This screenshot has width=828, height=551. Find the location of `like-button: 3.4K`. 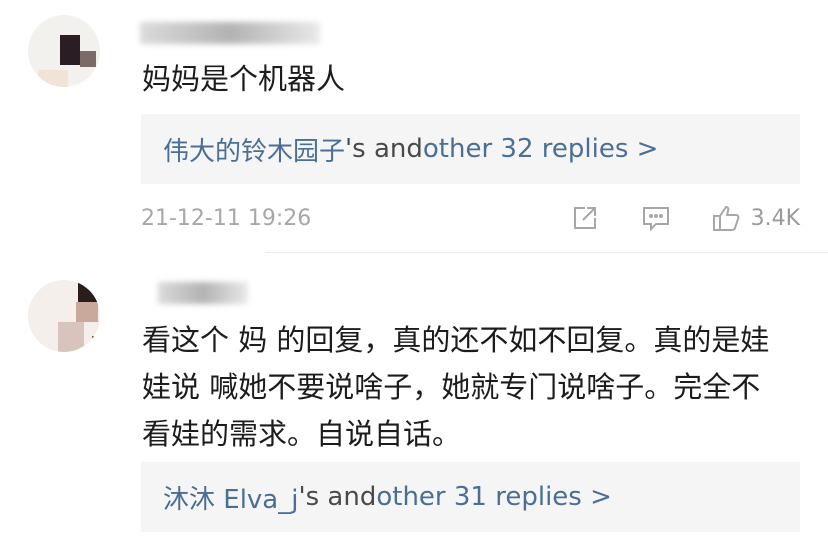

like-button: 3.4K is located at coordinates (755, 218).